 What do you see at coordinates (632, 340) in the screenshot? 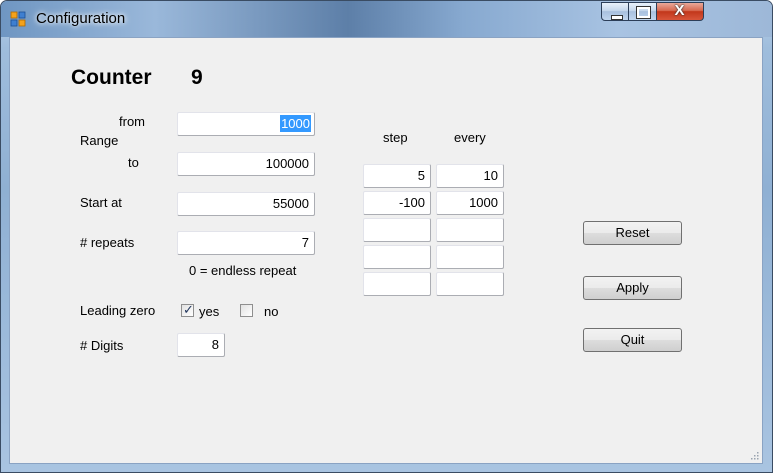
I see `quit-button: Quit` at bounding box center [632, 340].